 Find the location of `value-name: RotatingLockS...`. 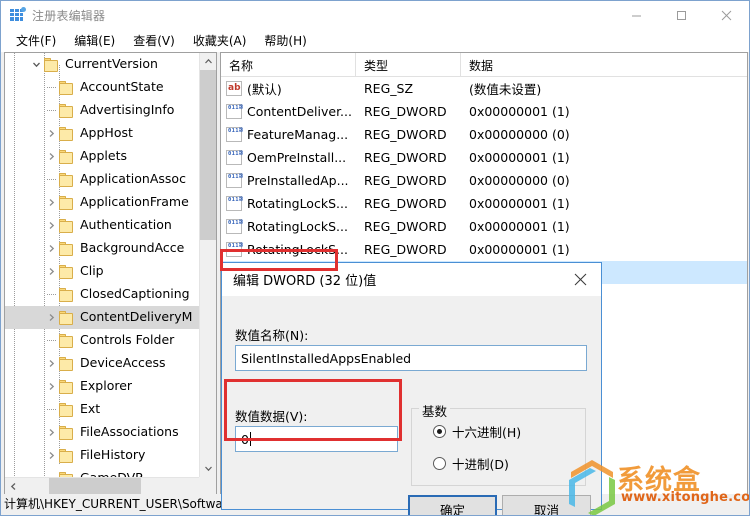

value-name: RotatingLockS... is located at coordinates (297, 203).